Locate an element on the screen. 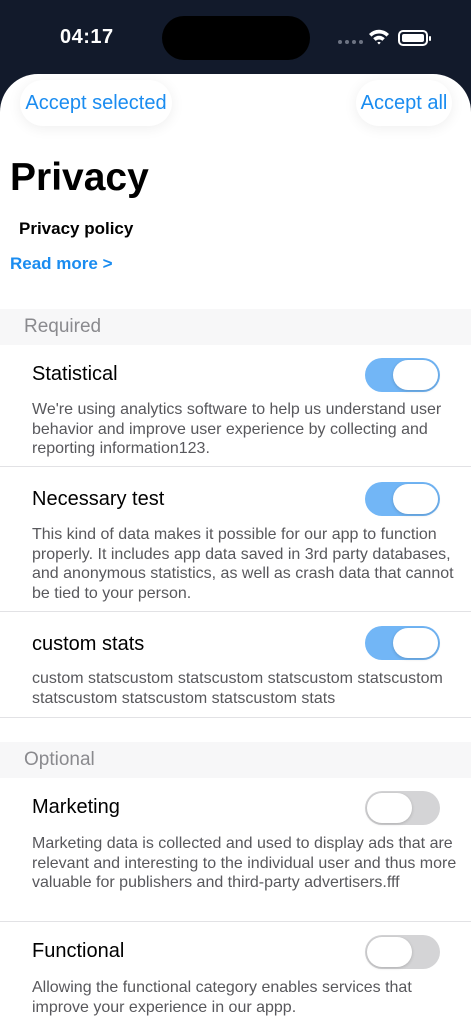  section-header-required: Required is located at coordinates (235, 327).